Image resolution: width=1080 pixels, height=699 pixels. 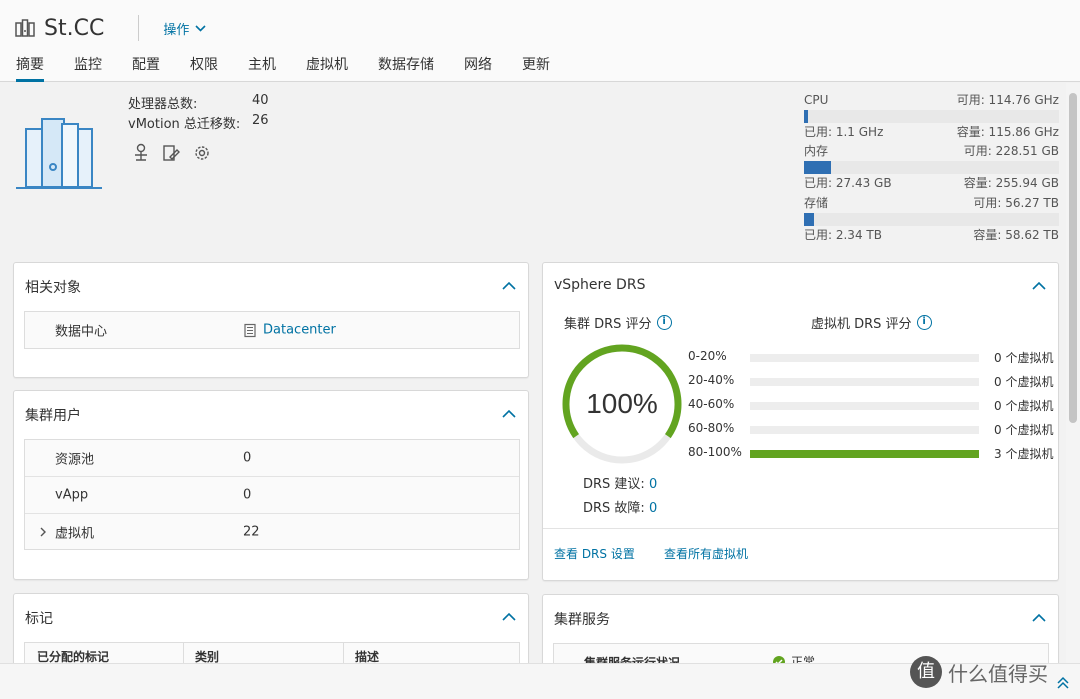 I want to click on resource-pool-label: 资源池, so click(x=75, y=460).